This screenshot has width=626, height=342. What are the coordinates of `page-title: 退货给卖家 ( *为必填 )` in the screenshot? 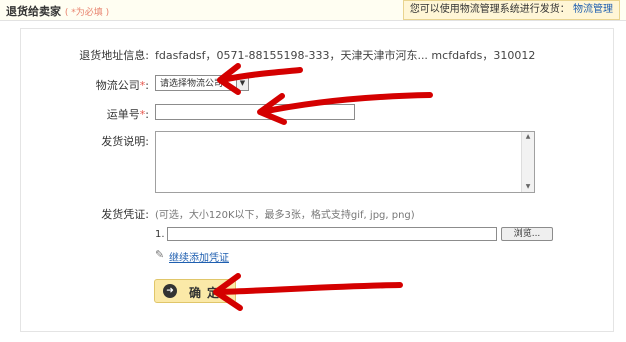 It's located at (57, 11).